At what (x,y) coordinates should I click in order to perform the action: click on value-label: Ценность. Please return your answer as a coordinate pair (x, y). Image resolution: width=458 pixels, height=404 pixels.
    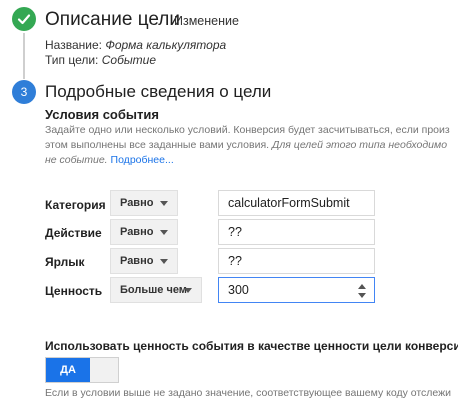
    Looking at the image, I should click on (74, 291).